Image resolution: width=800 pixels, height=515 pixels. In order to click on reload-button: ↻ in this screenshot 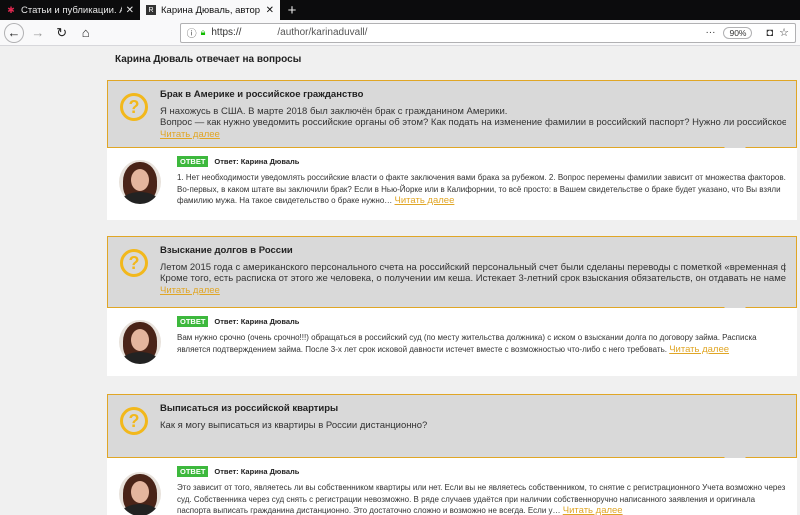, I will do `click(62, 33)`.